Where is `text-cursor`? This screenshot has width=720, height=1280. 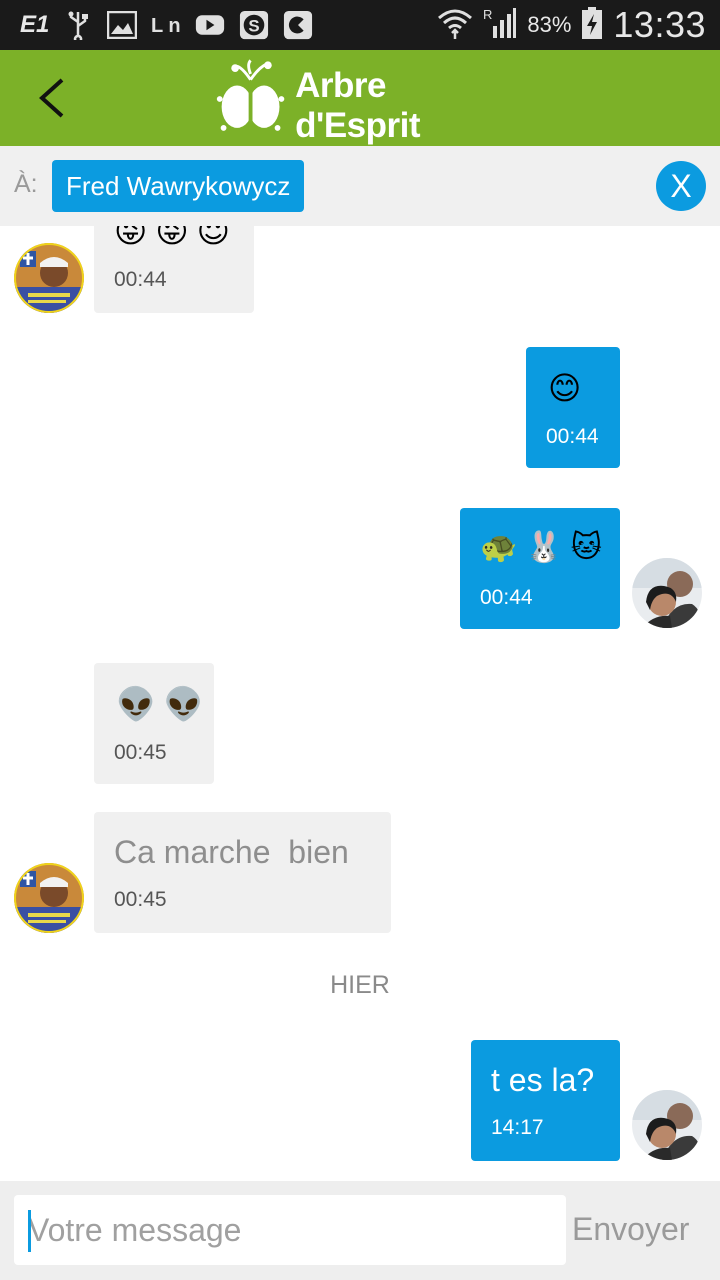 text-cursor is located at coordinates (29, 1231).